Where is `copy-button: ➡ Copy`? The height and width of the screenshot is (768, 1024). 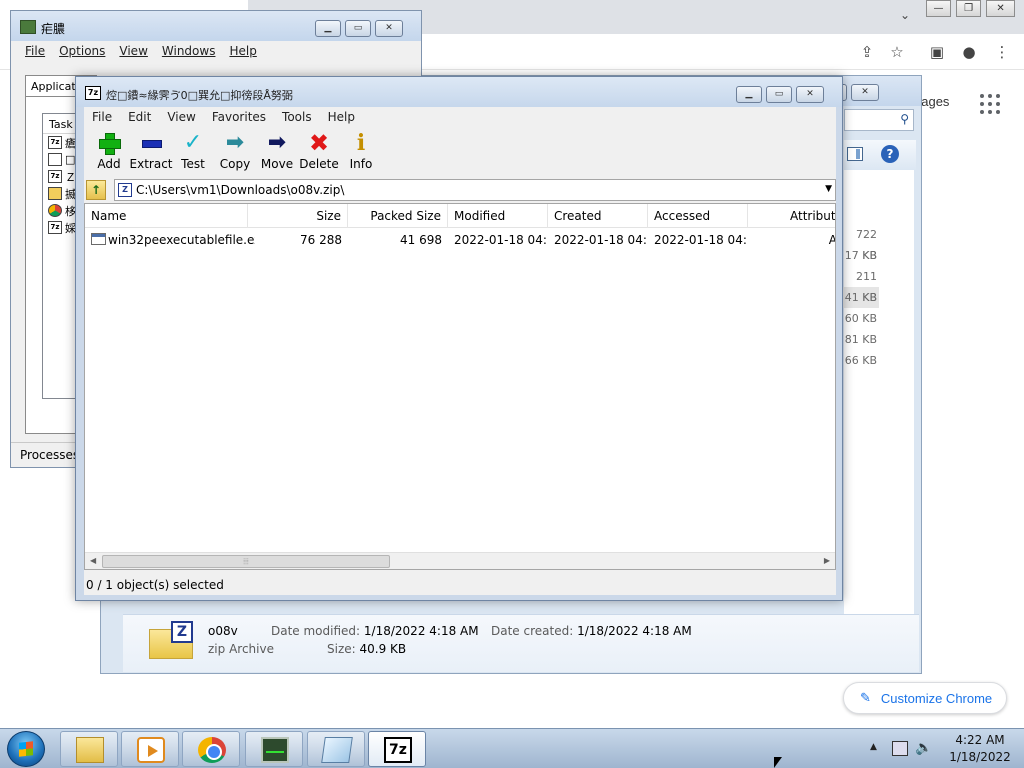
copy-button: ➡ Copy is located at coordinates (235, 152).